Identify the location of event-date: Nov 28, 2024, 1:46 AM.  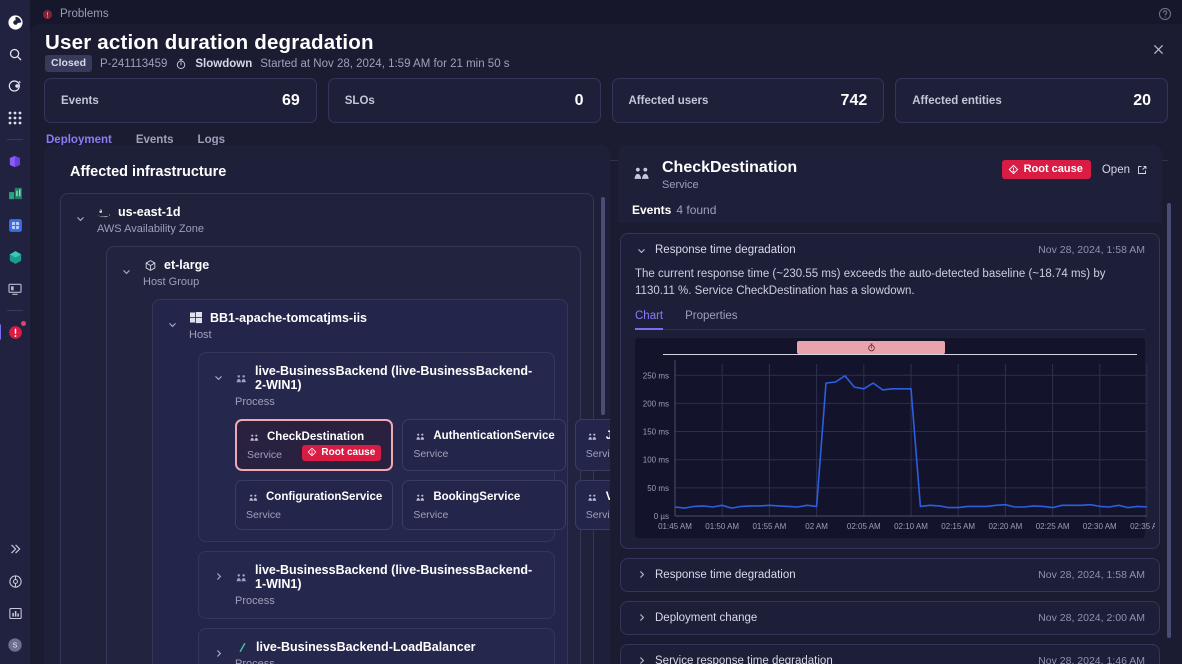
(1091, 659).